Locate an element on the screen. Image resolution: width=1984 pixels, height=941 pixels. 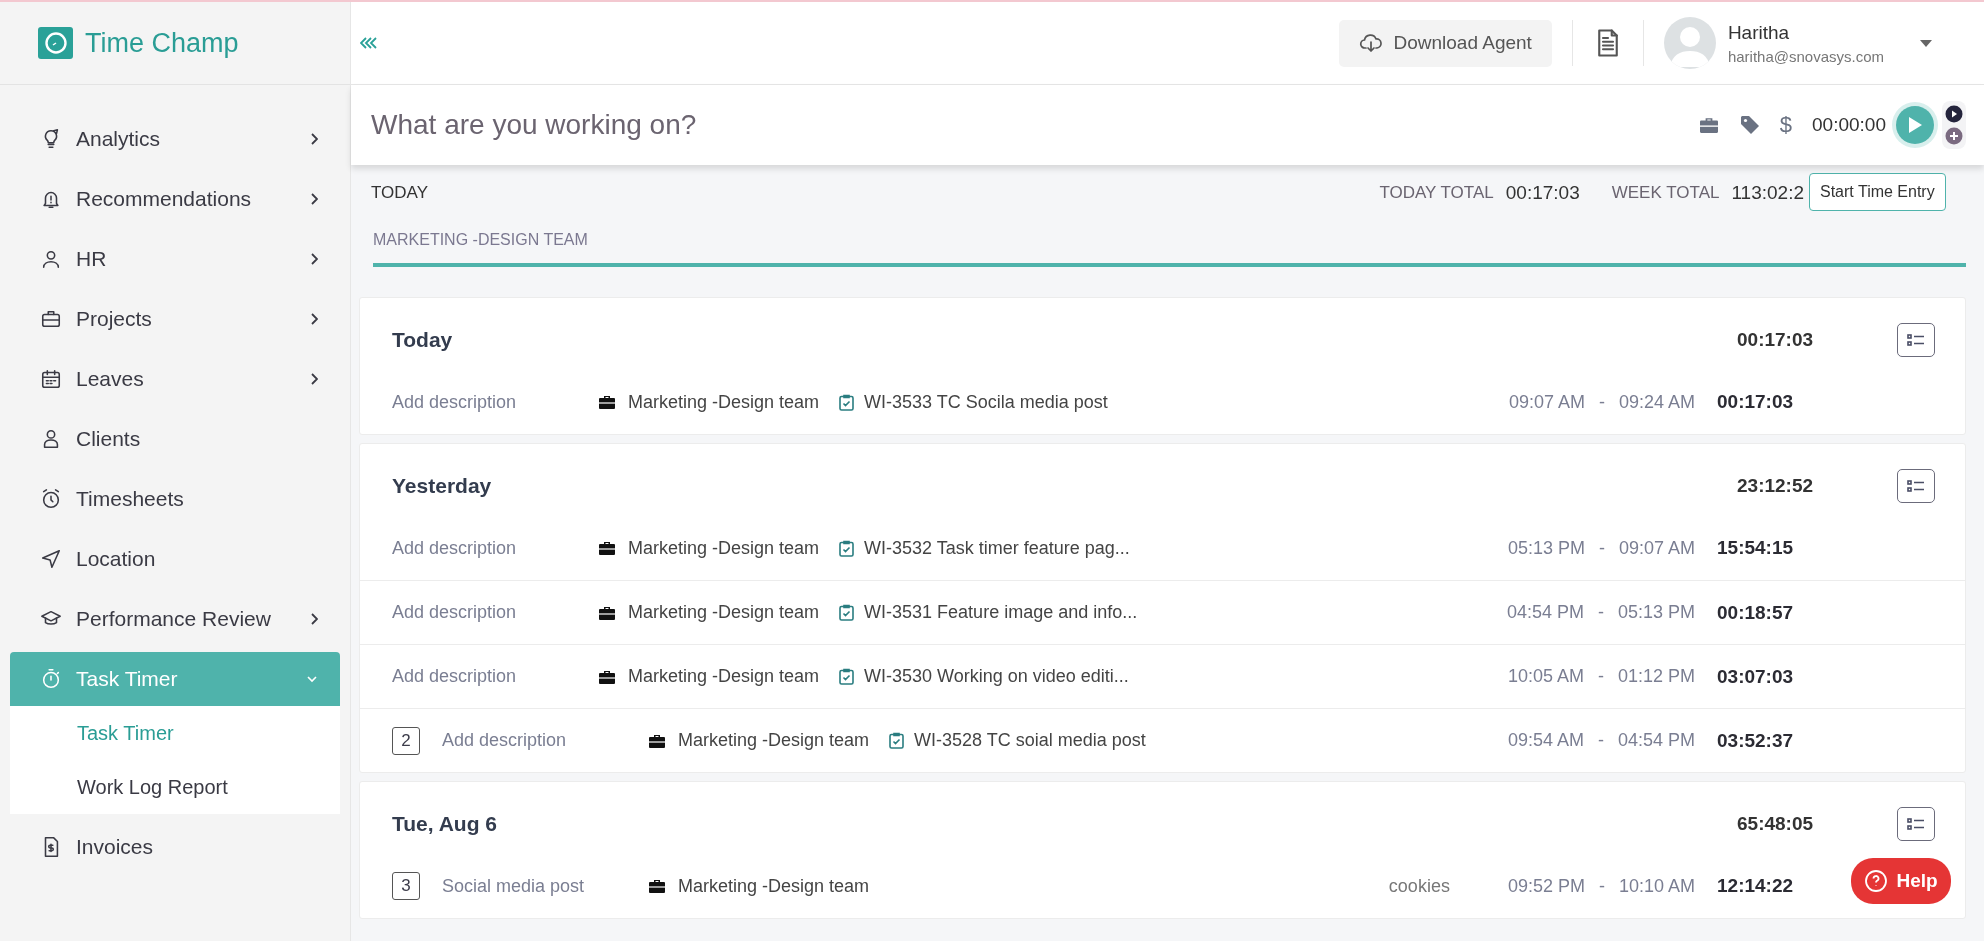
week-total-value: 113:02:2 is located at coordinates (1767, 193).